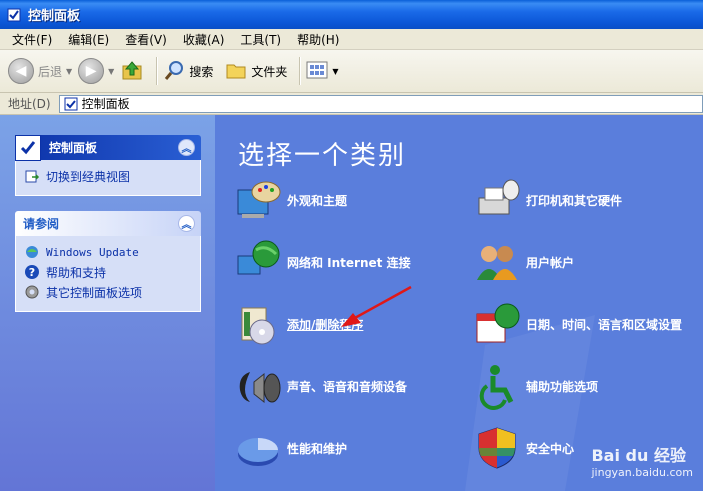  Describe the element at coordinates (317, 200) in the screenshot. I see `category-label: 外观和主题` at that location.